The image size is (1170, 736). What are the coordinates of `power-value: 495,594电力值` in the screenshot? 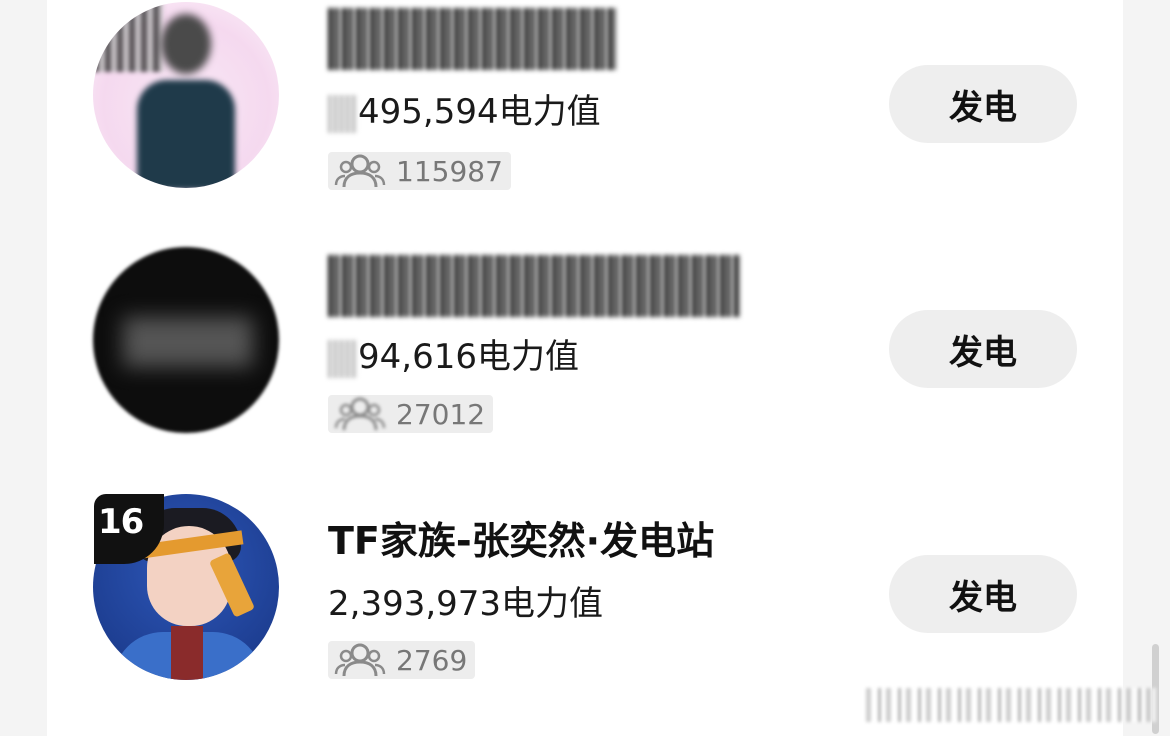 It's located at (464, 108).